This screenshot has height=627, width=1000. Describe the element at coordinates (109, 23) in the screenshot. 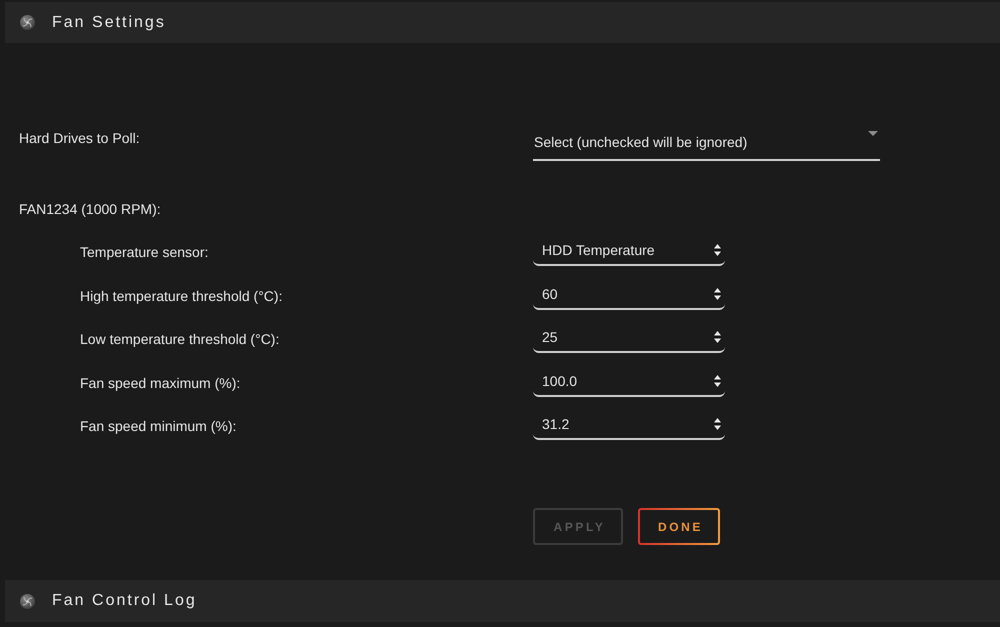

I see `panel-title: Fan Settings` at that location.